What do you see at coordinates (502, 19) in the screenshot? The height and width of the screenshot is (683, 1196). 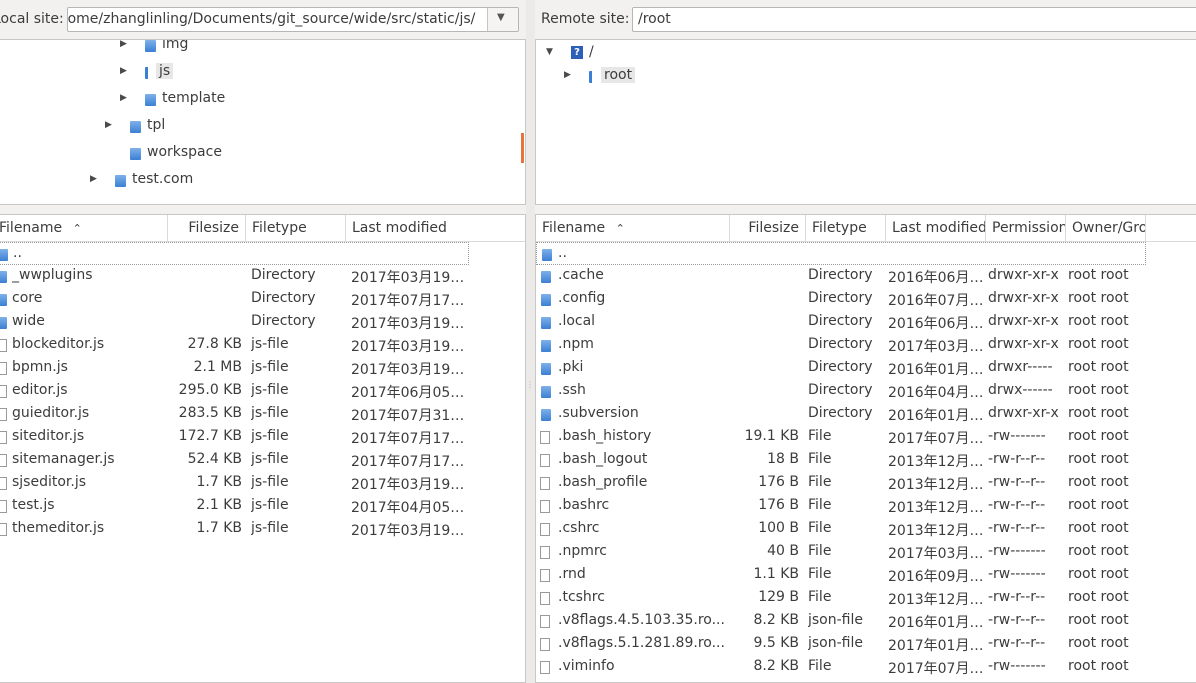 I see `local-path-dropdown-button: ▼` at bounding box center [502, 19].